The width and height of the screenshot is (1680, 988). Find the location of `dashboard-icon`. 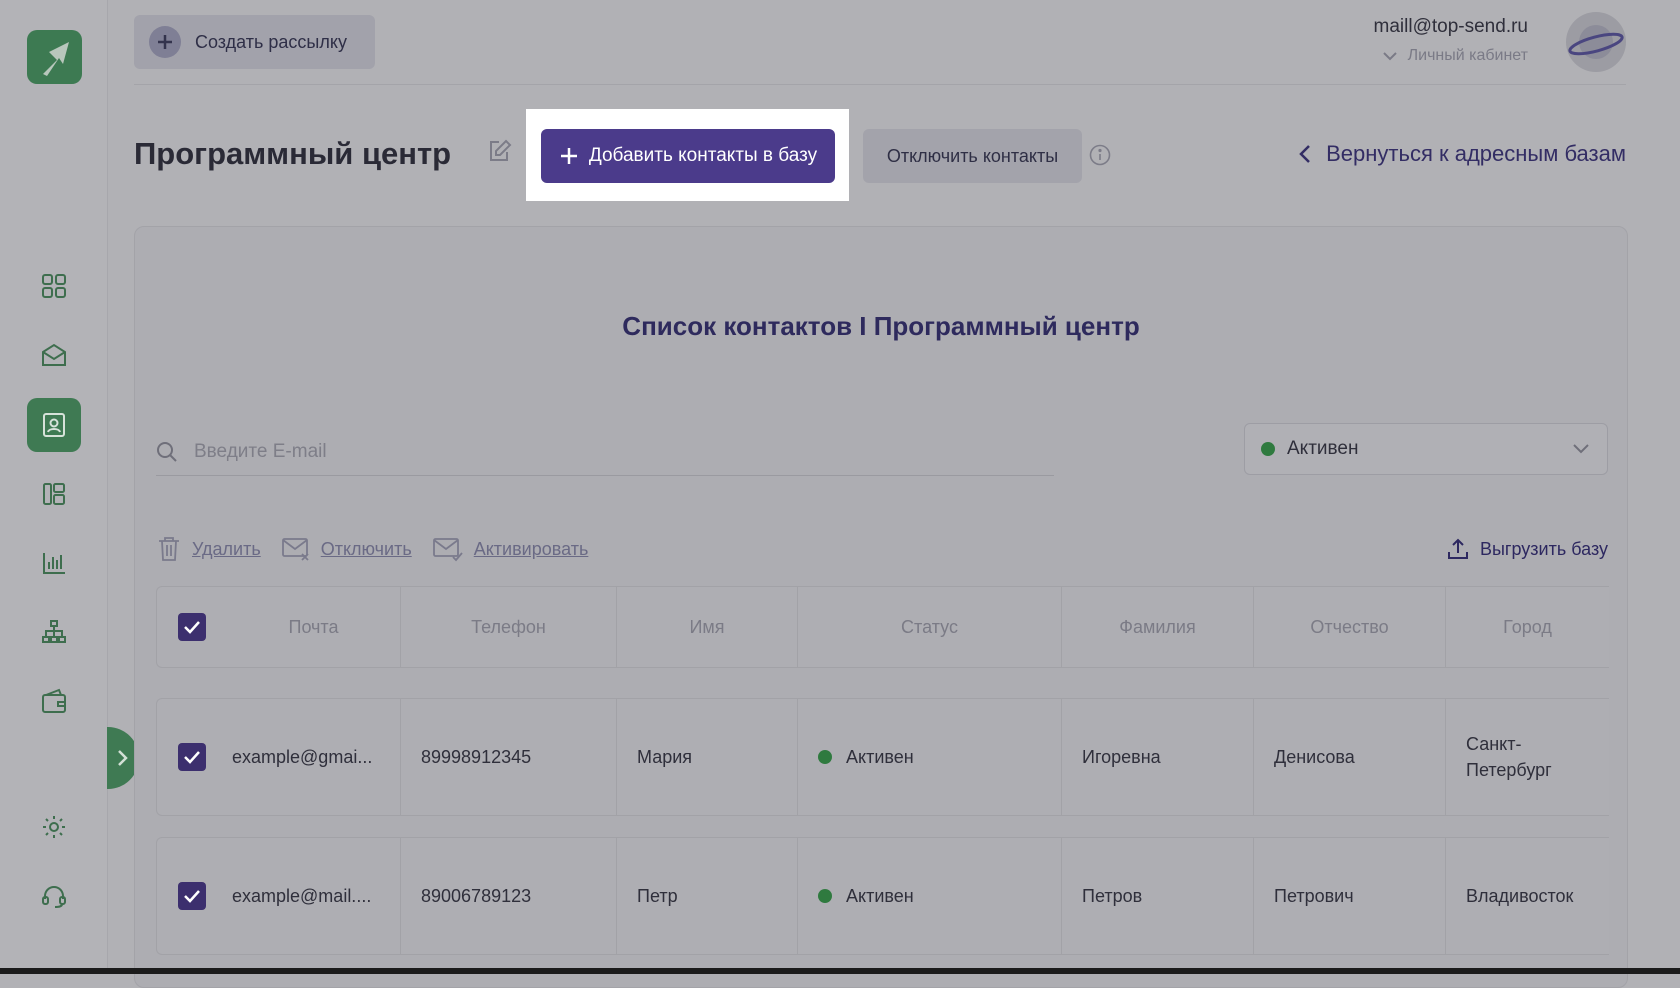

dashboard-icon is located at coordinates (54, 286).